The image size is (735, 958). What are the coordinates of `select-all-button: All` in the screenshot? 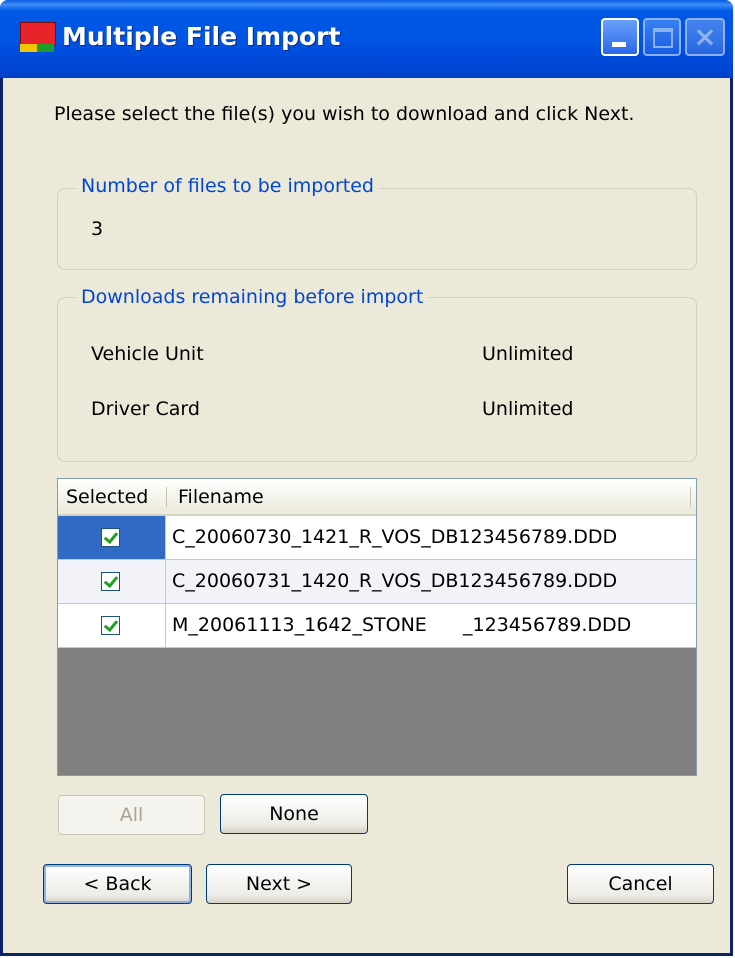 It's located at (131, 815).